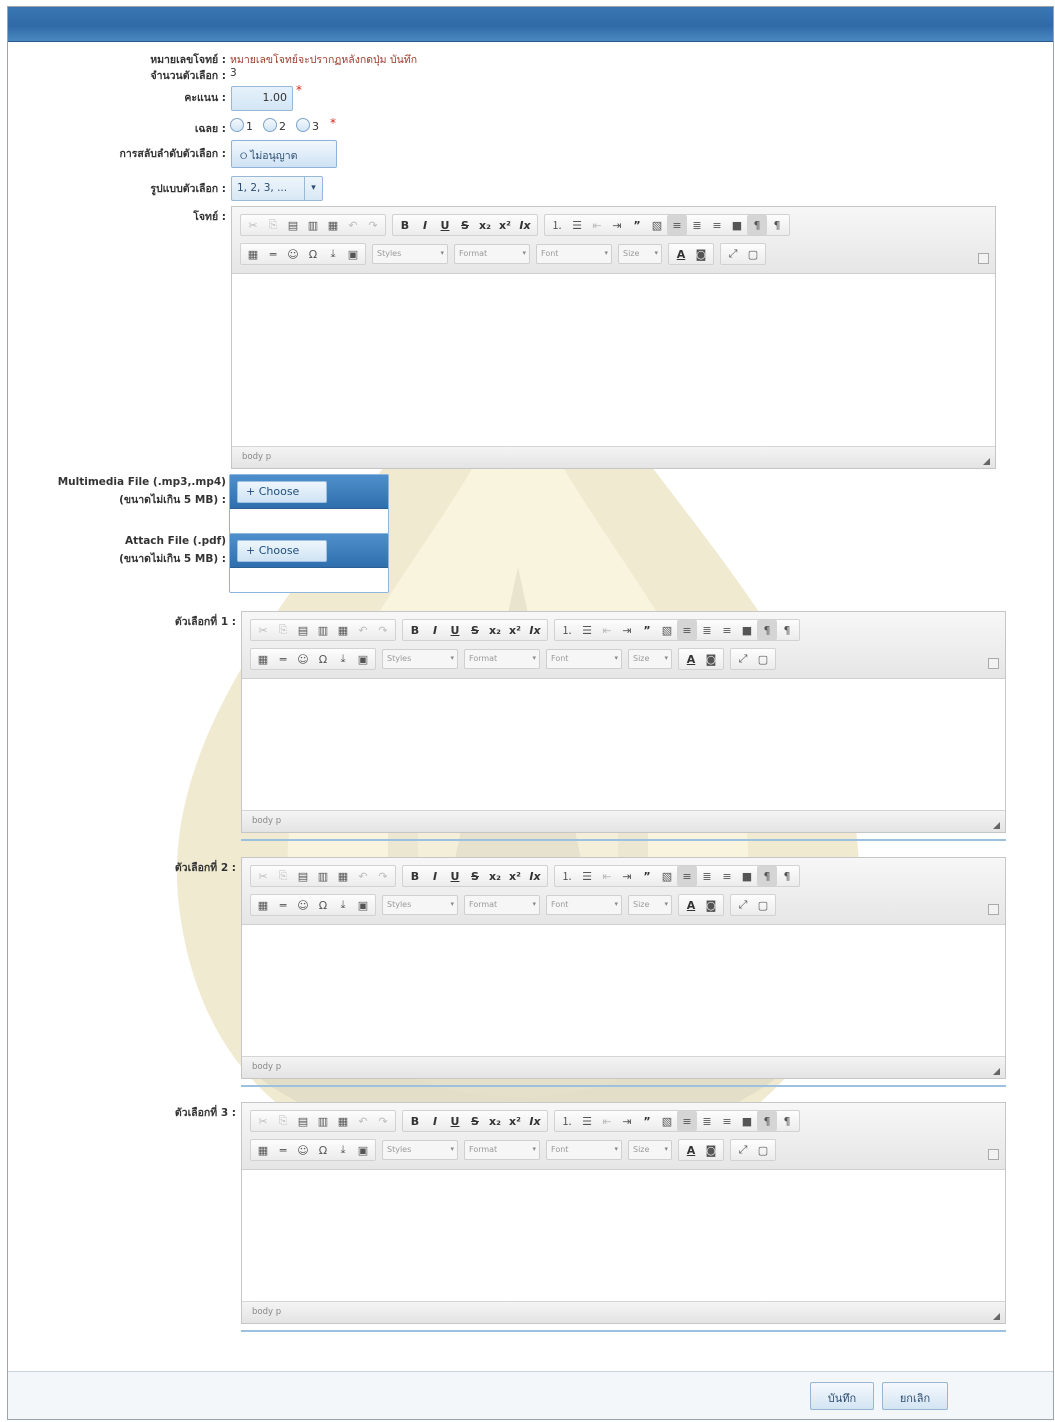 The height and width of the screenshot is (1422, 1055). Describe the element at coordinates (363, 1121) in the screenshot. I see `undo-icon: ↶` at that location.